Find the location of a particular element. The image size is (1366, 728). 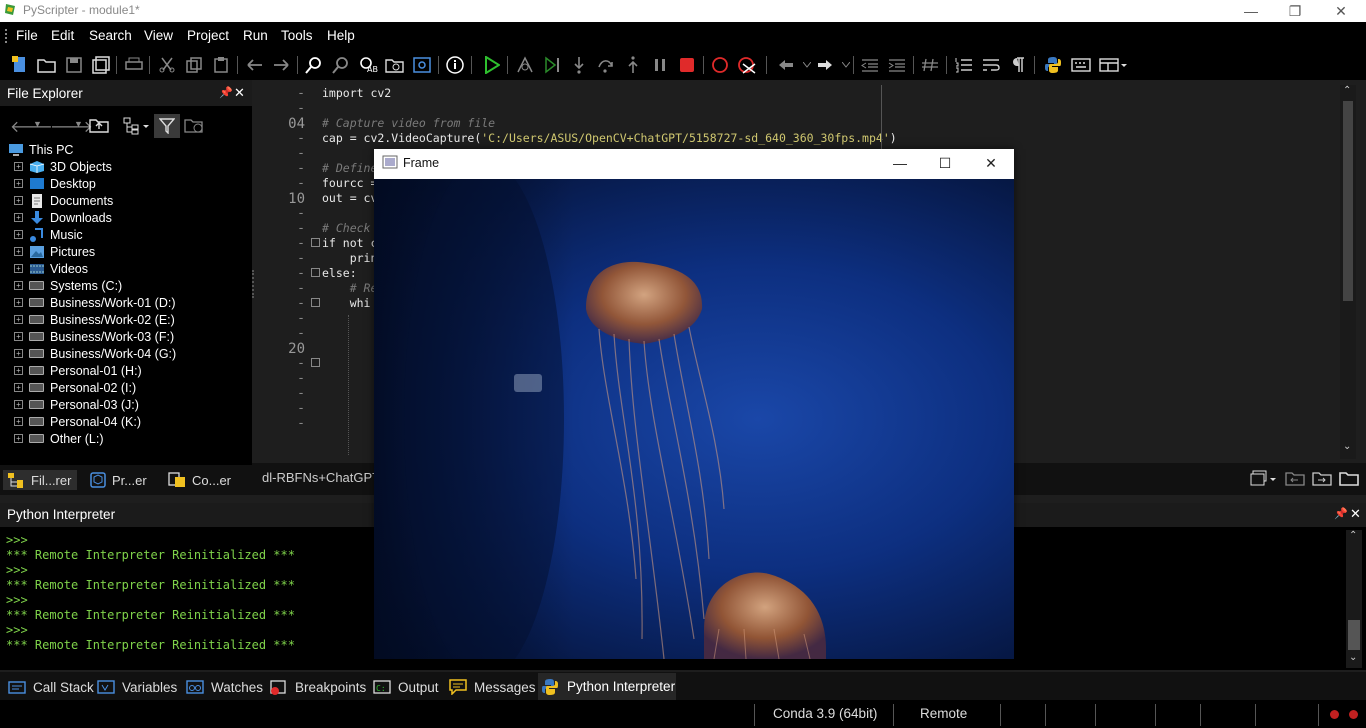

frame-minimize-button: — is located at coordinates (900, 163).